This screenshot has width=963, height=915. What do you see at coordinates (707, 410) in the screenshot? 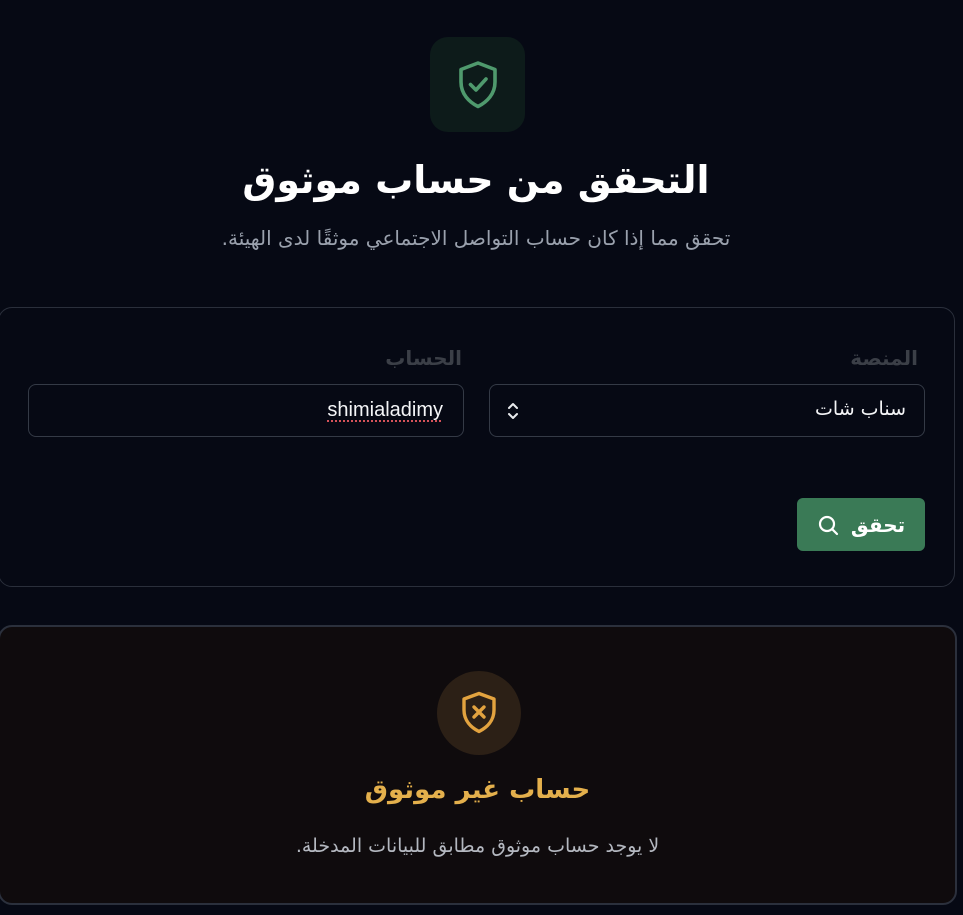
I see `platform-select: سناب شات` at bounding box center [707, 410].